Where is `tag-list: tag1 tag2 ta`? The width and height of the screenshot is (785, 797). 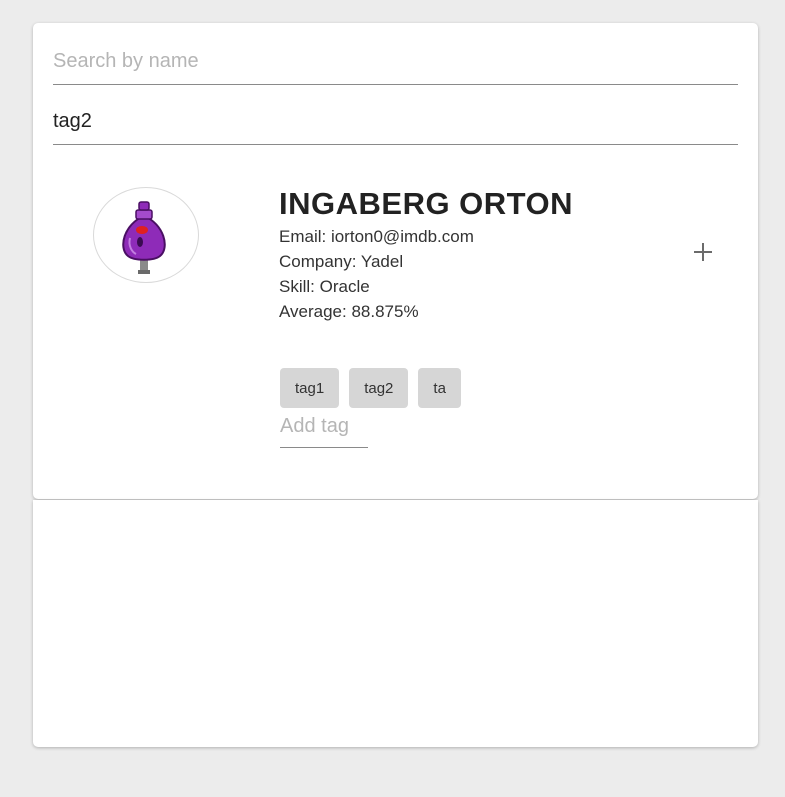
tag-list: tag1 tag2 ta is located at coordinates (370, 388).